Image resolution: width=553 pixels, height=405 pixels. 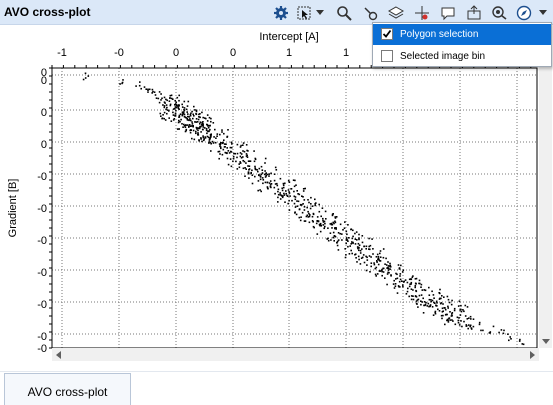 What do you see at coordinates (344, 12) in the screenshot?
I see `magnifier-icon` at bounding box center [344, 12].